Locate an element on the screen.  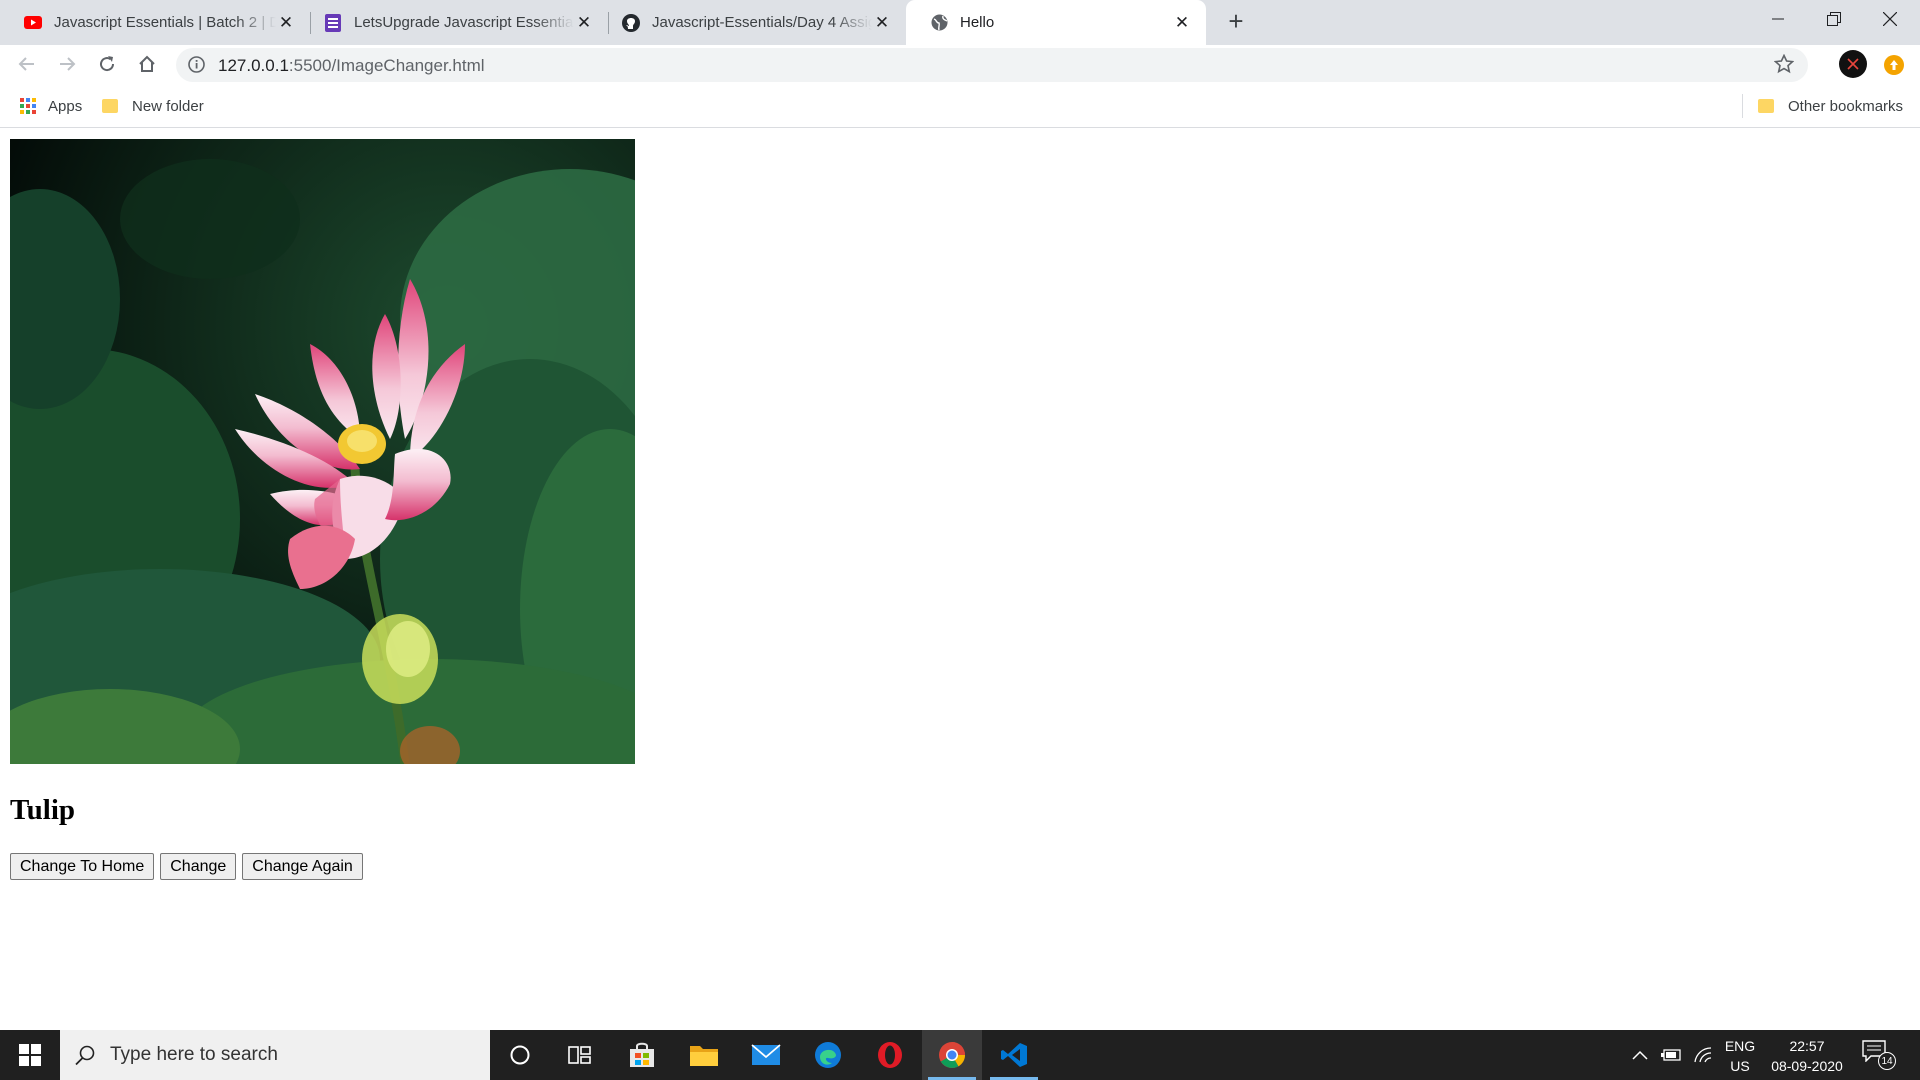
wifi-icon is located at coordinates (1703, 1055).